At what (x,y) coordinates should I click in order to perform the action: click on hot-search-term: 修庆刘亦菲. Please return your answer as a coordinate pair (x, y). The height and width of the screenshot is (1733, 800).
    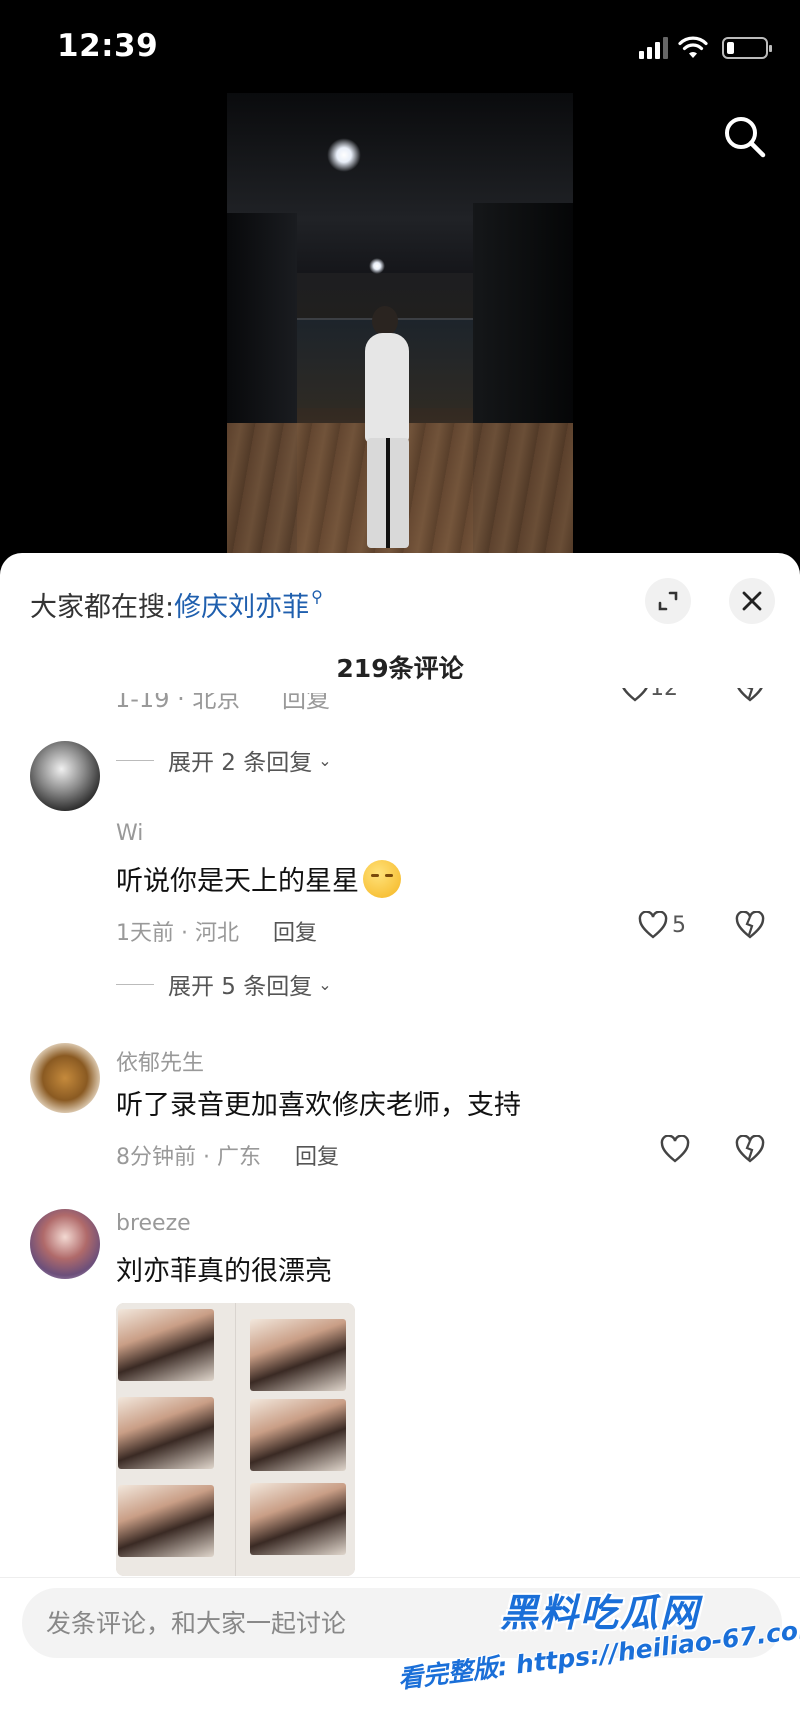
    Looking at the image, I should click on (241, 604).